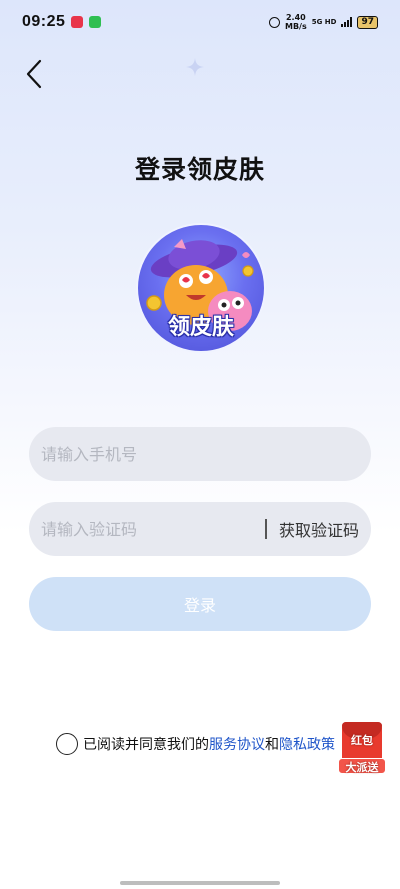  Describe the element at coordinates (272, 745) in the screenshot. I see `agreement-conjunction: 和` at that location.